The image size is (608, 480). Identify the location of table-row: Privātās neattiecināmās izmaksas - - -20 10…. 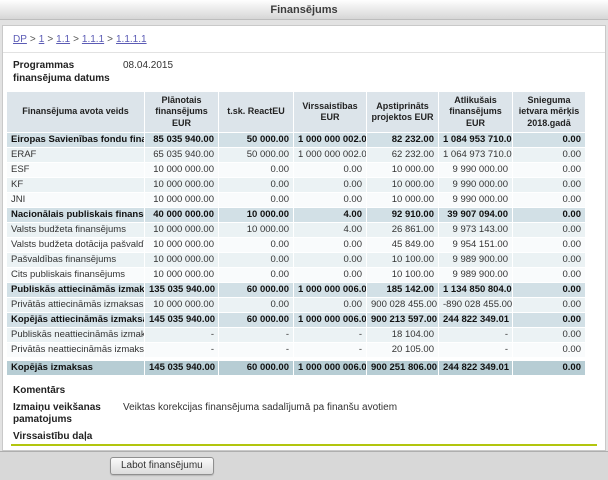
(296, 349).